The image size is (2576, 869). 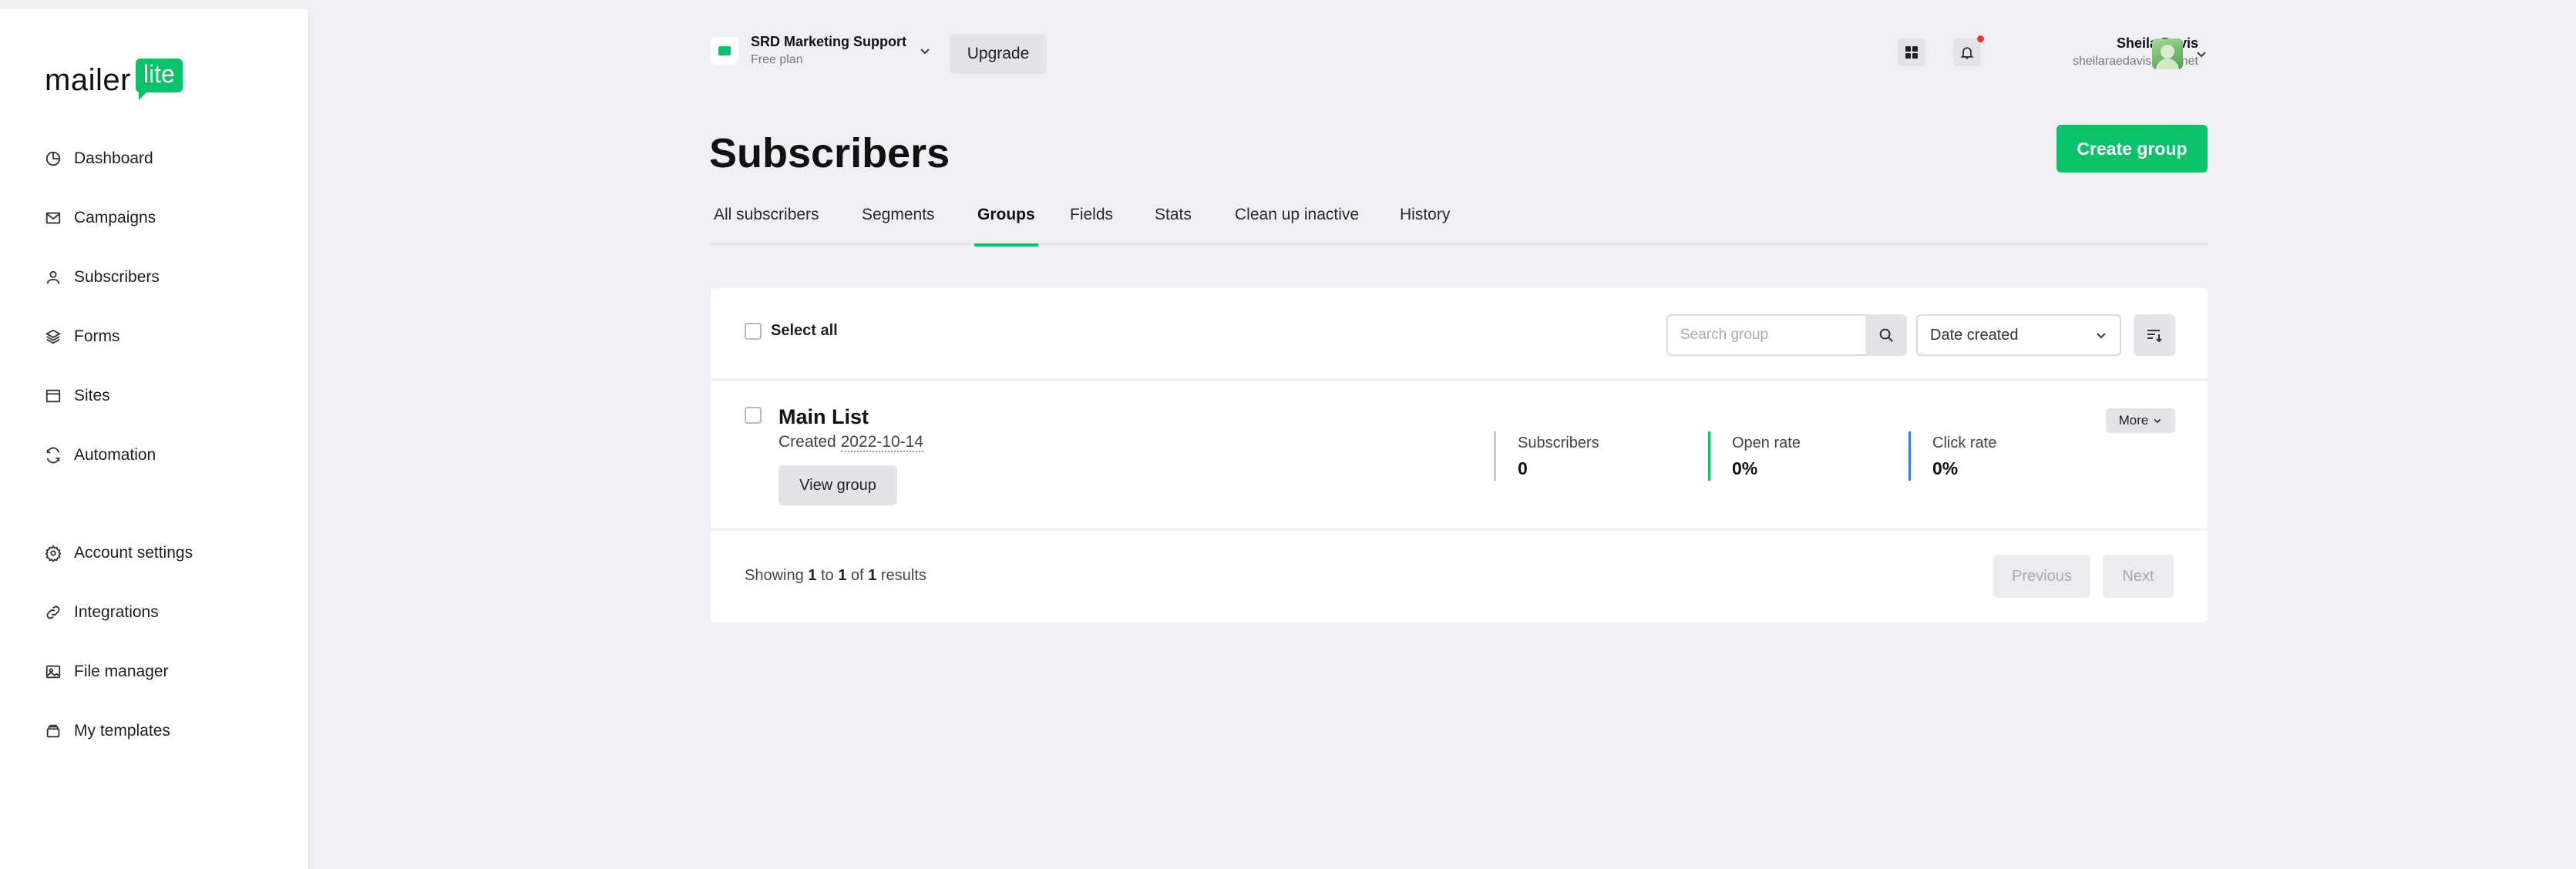 I want to click on logo-badge: lite, so click(x=159, y=79).